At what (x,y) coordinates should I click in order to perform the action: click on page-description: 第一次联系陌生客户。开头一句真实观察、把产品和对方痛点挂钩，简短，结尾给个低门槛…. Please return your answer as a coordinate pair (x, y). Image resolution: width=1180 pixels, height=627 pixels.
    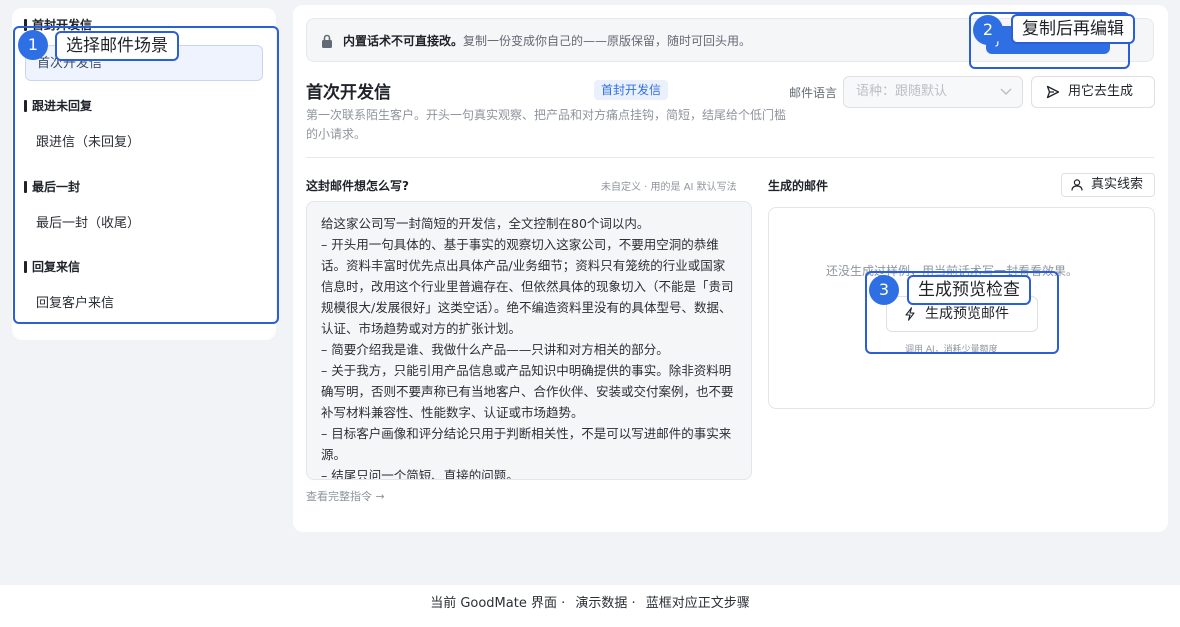
    Looking at the image, I should click on (546, 124).